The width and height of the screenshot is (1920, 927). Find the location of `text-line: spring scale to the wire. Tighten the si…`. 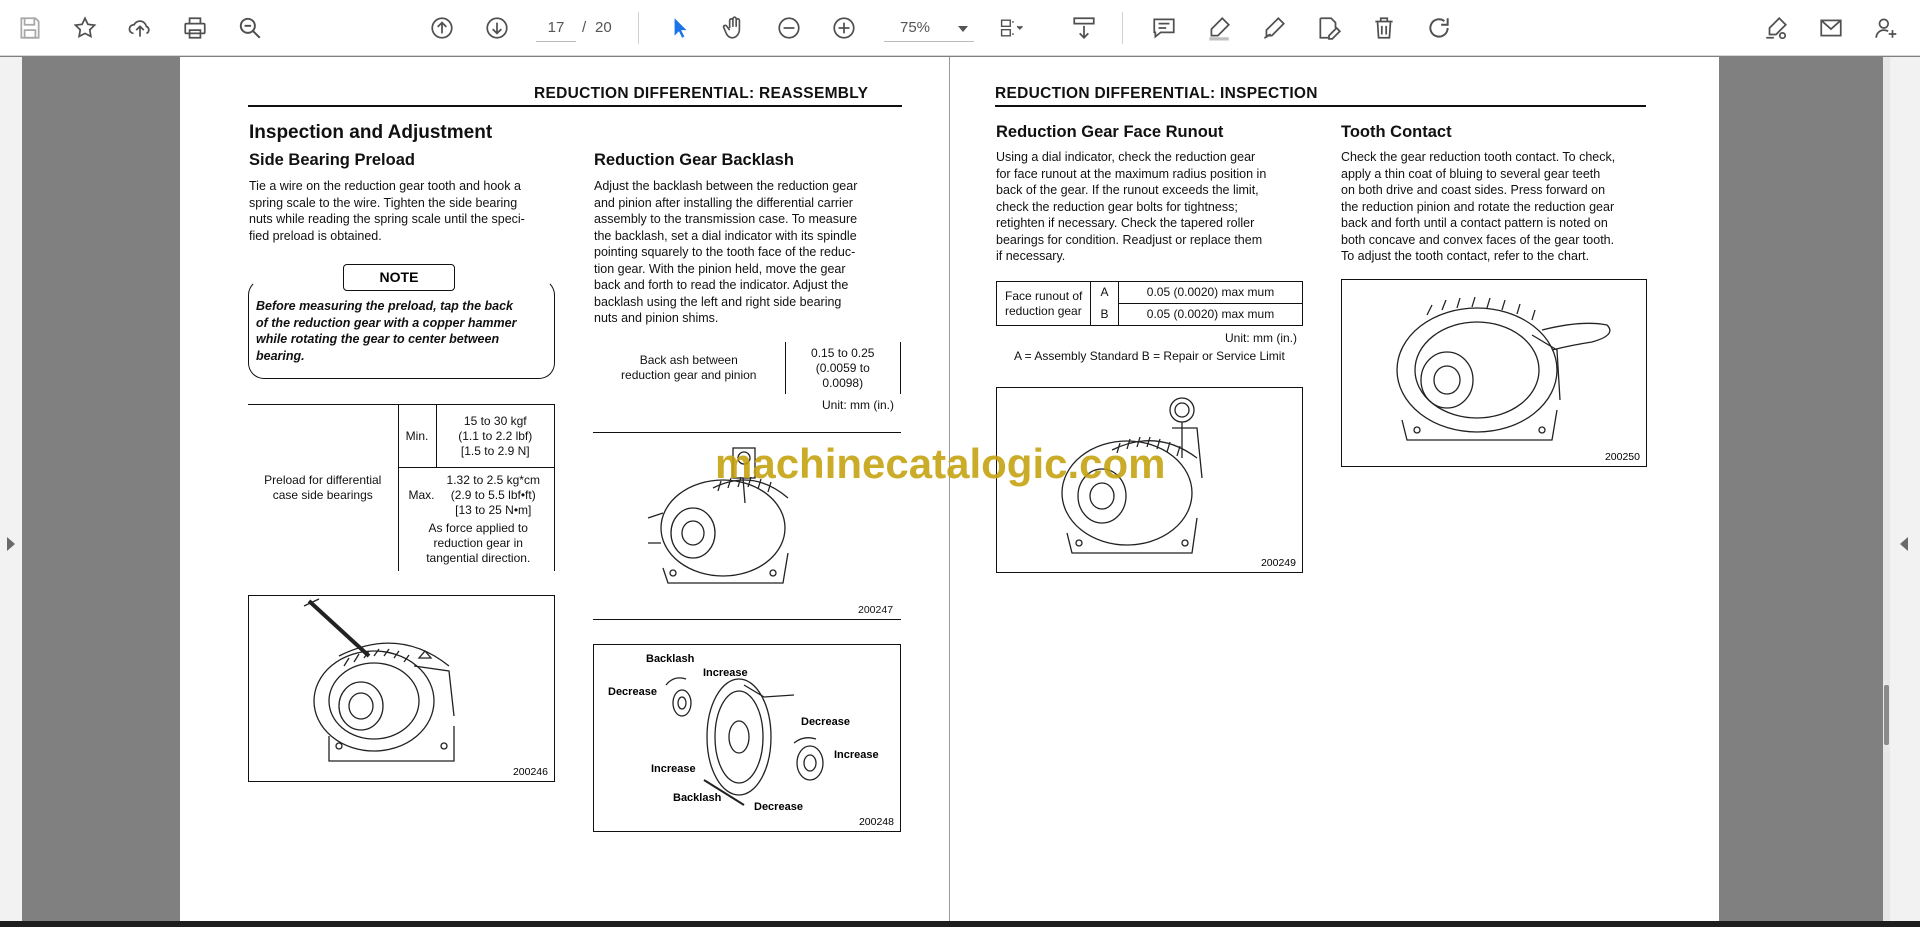

text-line: spring scale to the wire. Tighten the si… is located at coordinates (383, 202).